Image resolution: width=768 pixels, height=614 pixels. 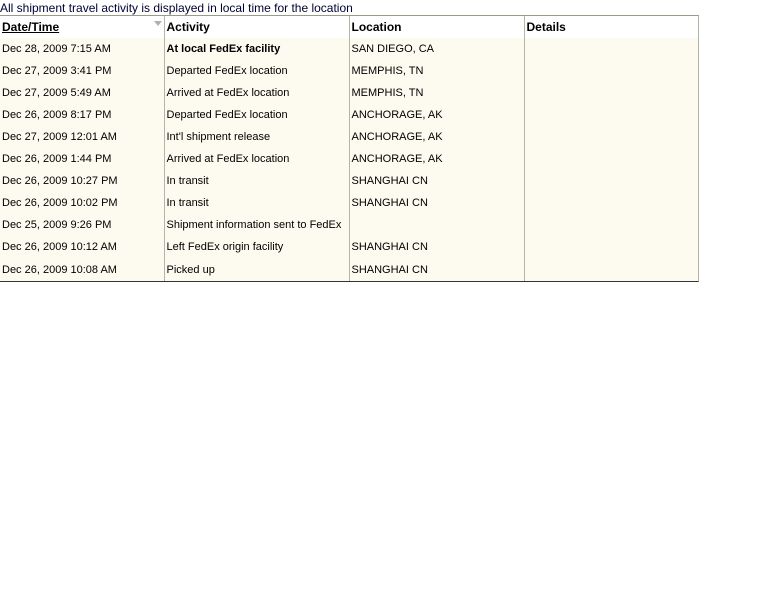 I want to click on date-time-cell: Dec 28, 2009 7:15 AM, so click(x=82, y=49).